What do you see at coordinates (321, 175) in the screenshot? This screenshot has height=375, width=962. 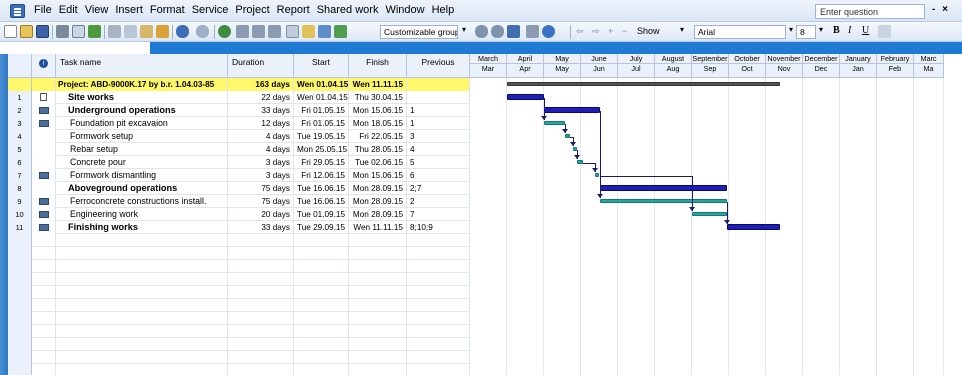 I see `start-cell: Fri 12.06.15` at bounding box center [321, 175].